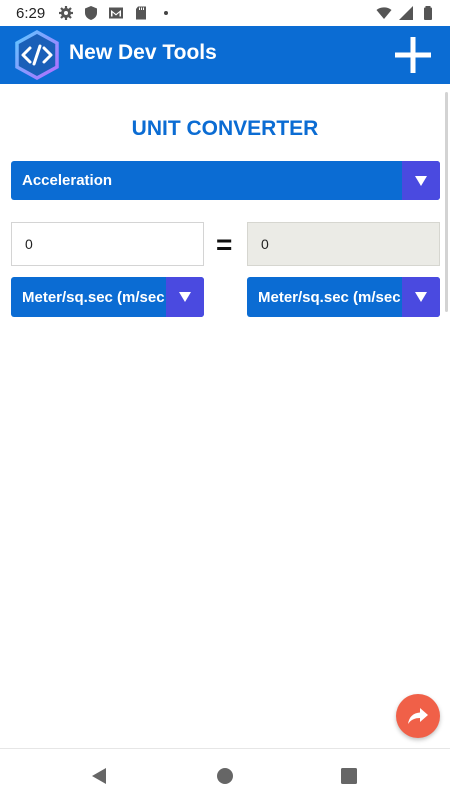  What do you see at coordinates (37, 55) in the screenshot?
I see `code-hexagon-logo` at bounding box center [37, 55].